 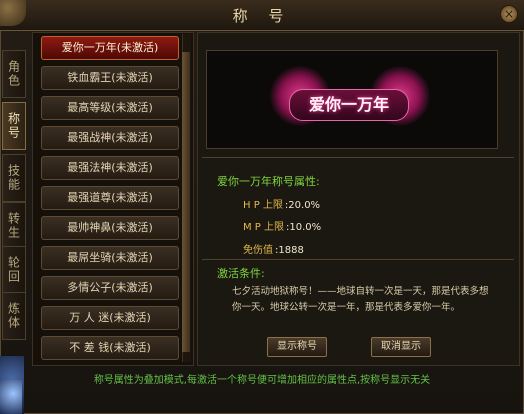 I want to click on attributes-heading: 爱你一万年称号属性:, so click(x=268, y=181).